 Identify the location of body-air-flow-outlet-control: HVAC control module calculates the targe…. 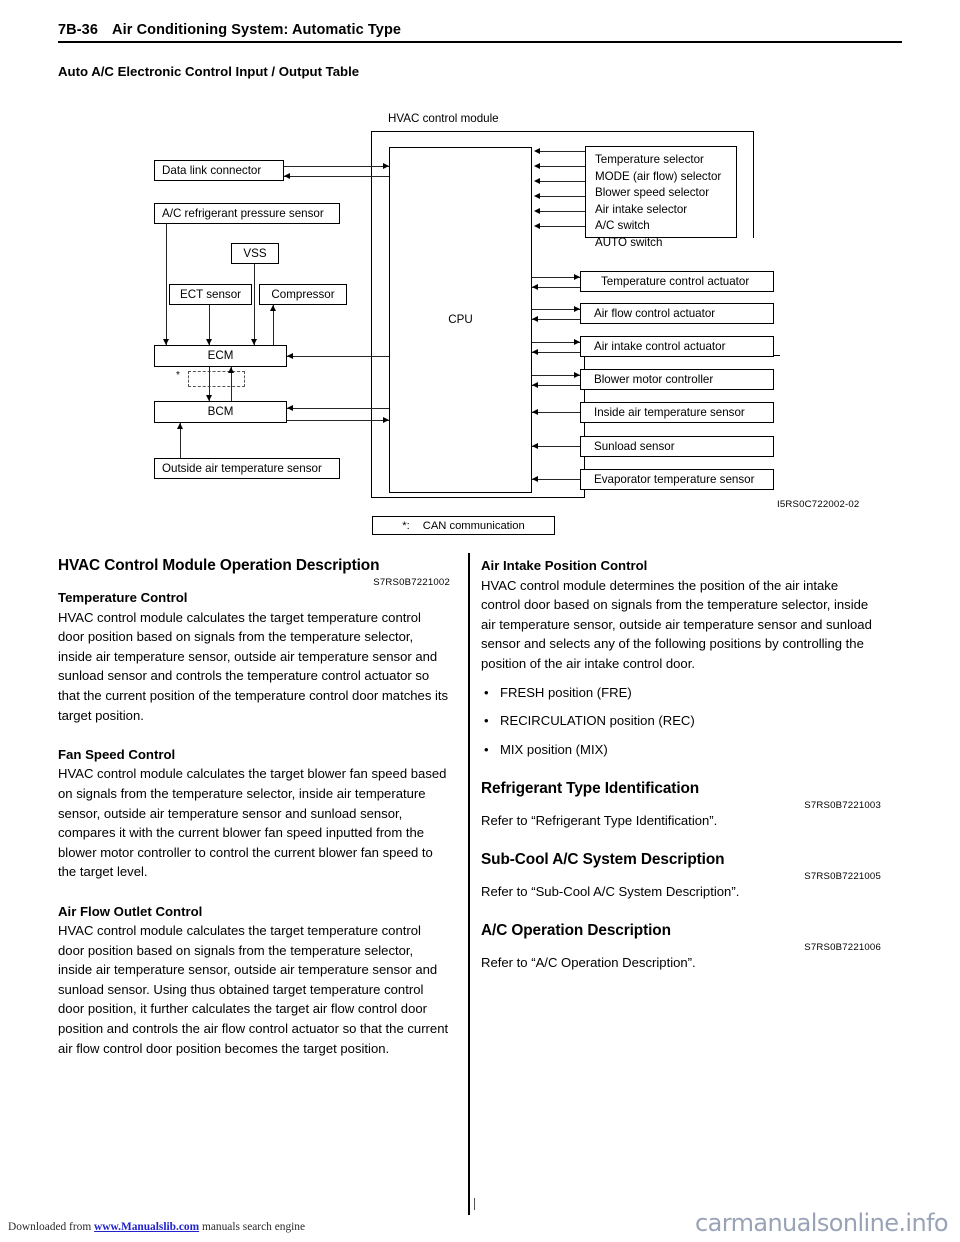
(253, 989).